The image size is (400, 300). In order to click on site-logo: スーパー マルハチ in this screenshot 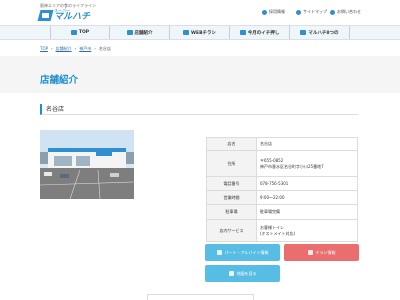, I will do `click(64, 15)`.